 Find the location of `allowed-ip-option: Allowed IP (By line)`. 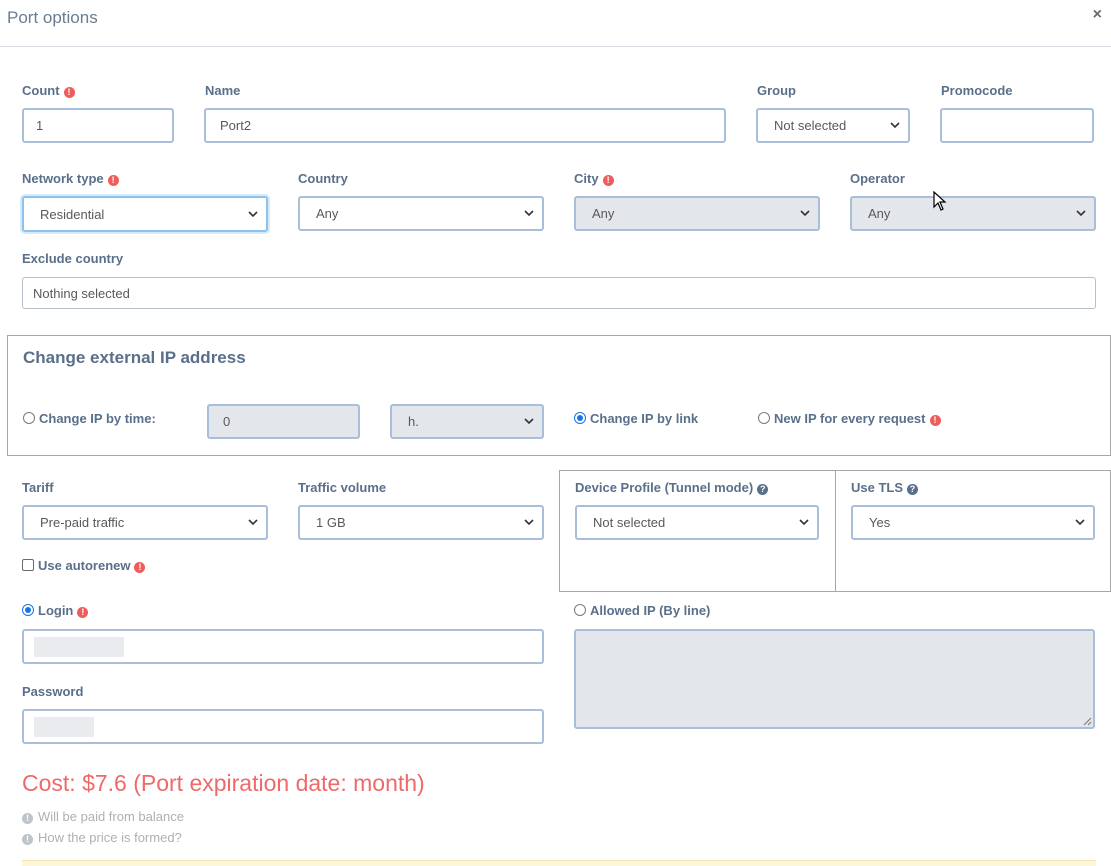

allowed-ip-option: Allowed IP (By line) is located at coordinates (642, 610).